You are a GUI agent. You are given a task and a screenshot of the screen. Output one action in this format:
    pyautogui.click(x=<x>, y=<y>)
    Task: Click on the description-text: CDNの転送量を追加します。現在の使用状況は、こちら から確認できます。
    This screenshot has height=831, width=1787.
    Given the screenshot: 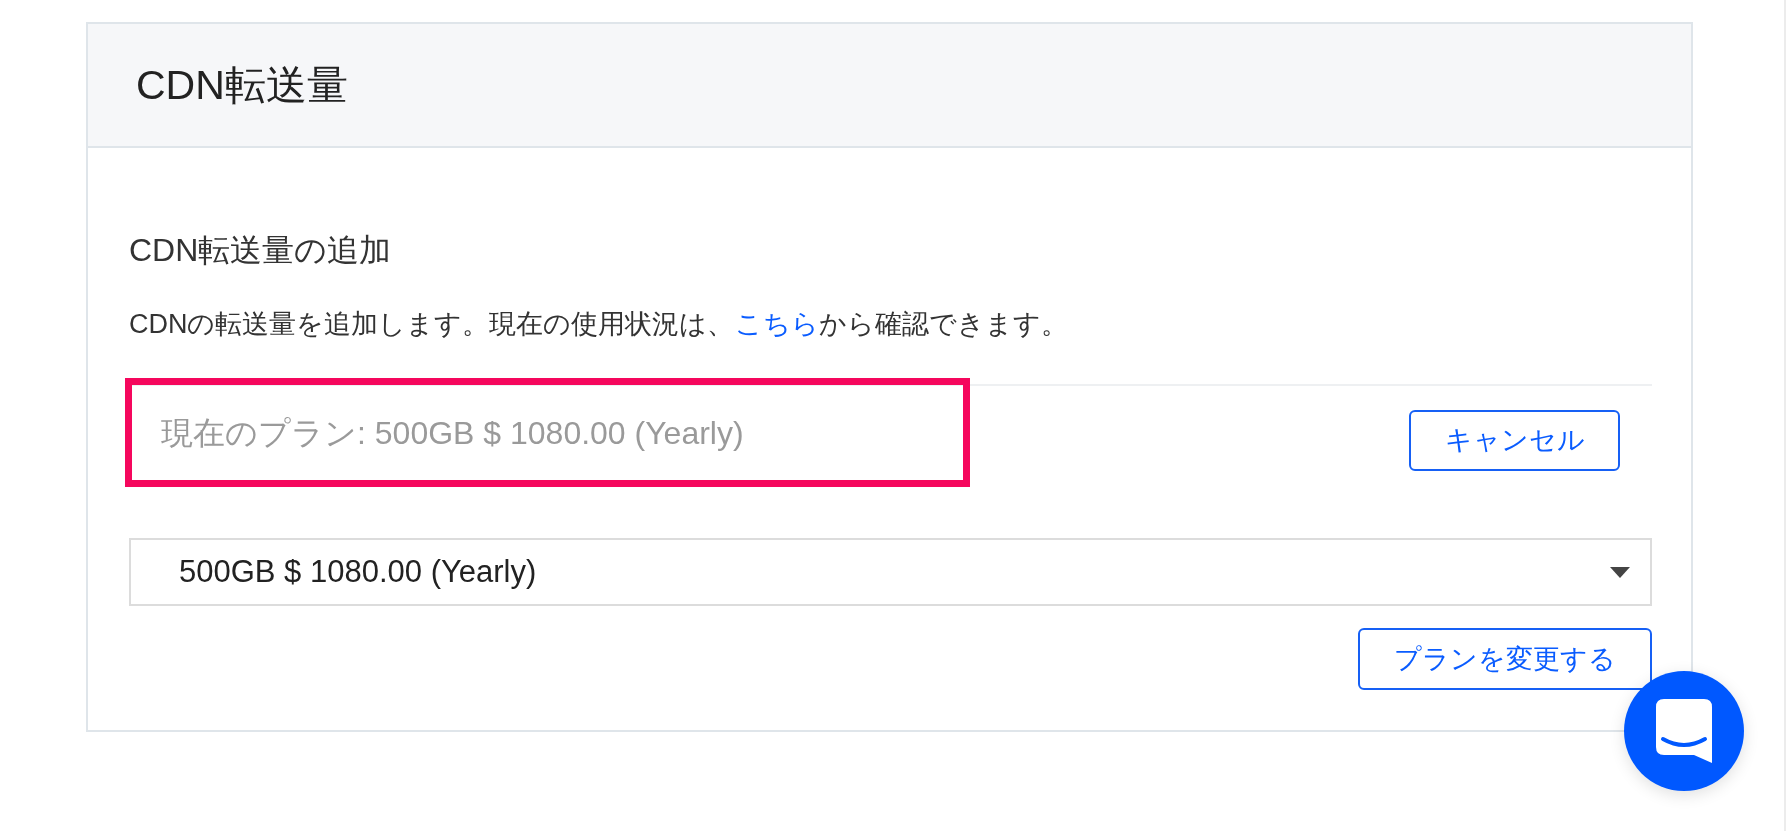 What is the action you would take?
    pyautogui.click(x=599, y=324)
    